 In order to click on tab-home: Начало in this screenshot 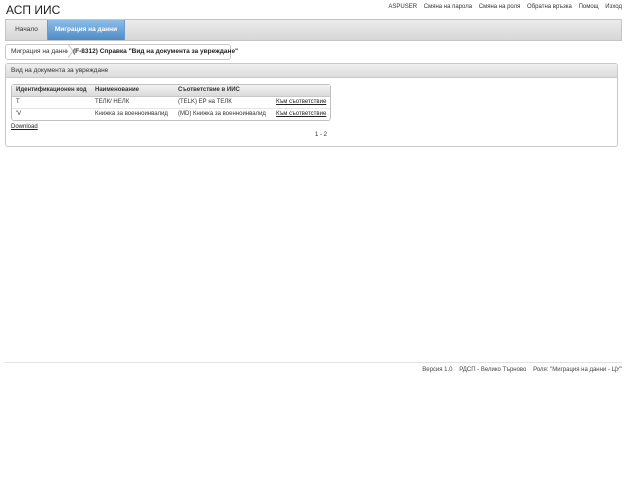, I will do `click(27, 30)`.